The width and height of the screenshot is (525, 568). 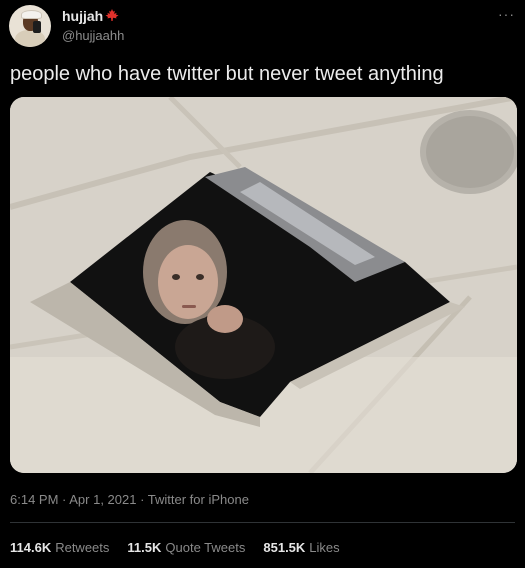 I want to click on canada-maple-leaf-icon, so click(x=112, y=15).